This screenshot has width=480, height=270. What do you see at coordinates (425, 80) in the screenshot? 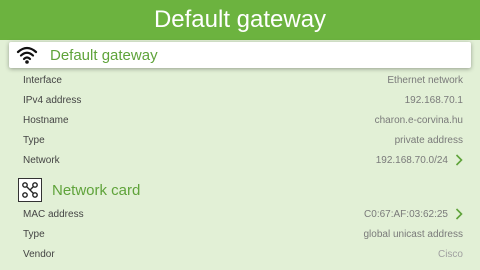
I see `interface-value: Ethernet network` at bounding box center [425, 80].